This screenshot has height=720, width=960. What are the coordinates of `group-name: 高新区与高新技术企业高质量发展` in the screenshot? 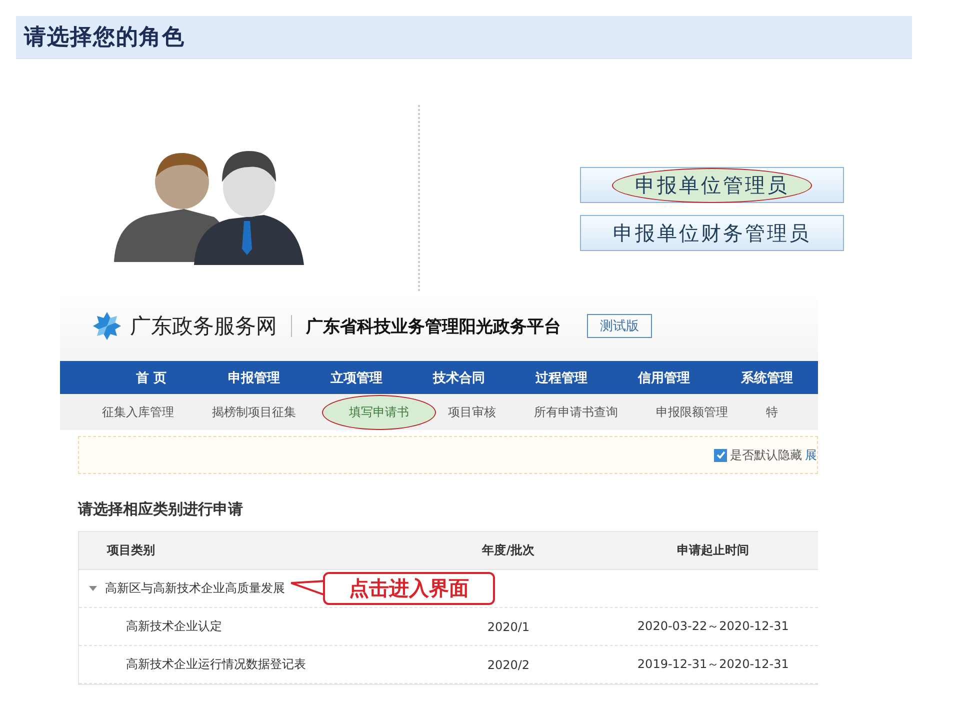 It's located at (195, 588).